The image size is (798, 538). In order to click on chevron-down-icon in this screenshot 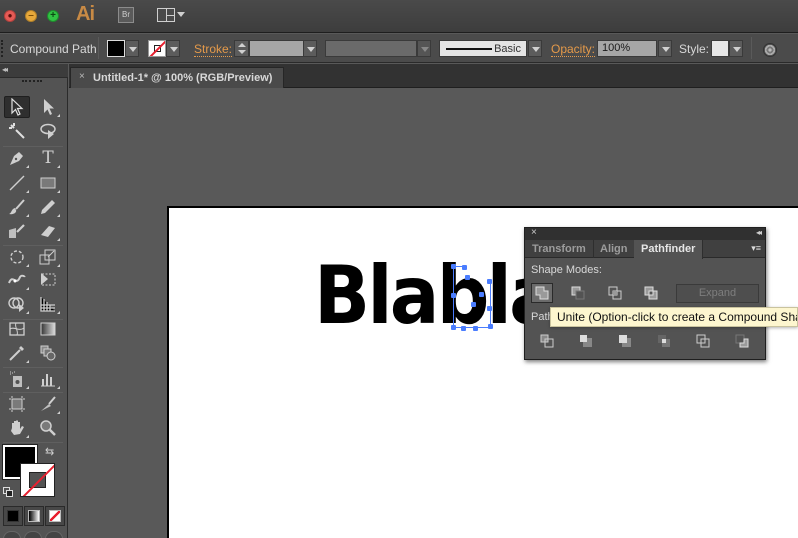, I will do `click(181, 14)`.